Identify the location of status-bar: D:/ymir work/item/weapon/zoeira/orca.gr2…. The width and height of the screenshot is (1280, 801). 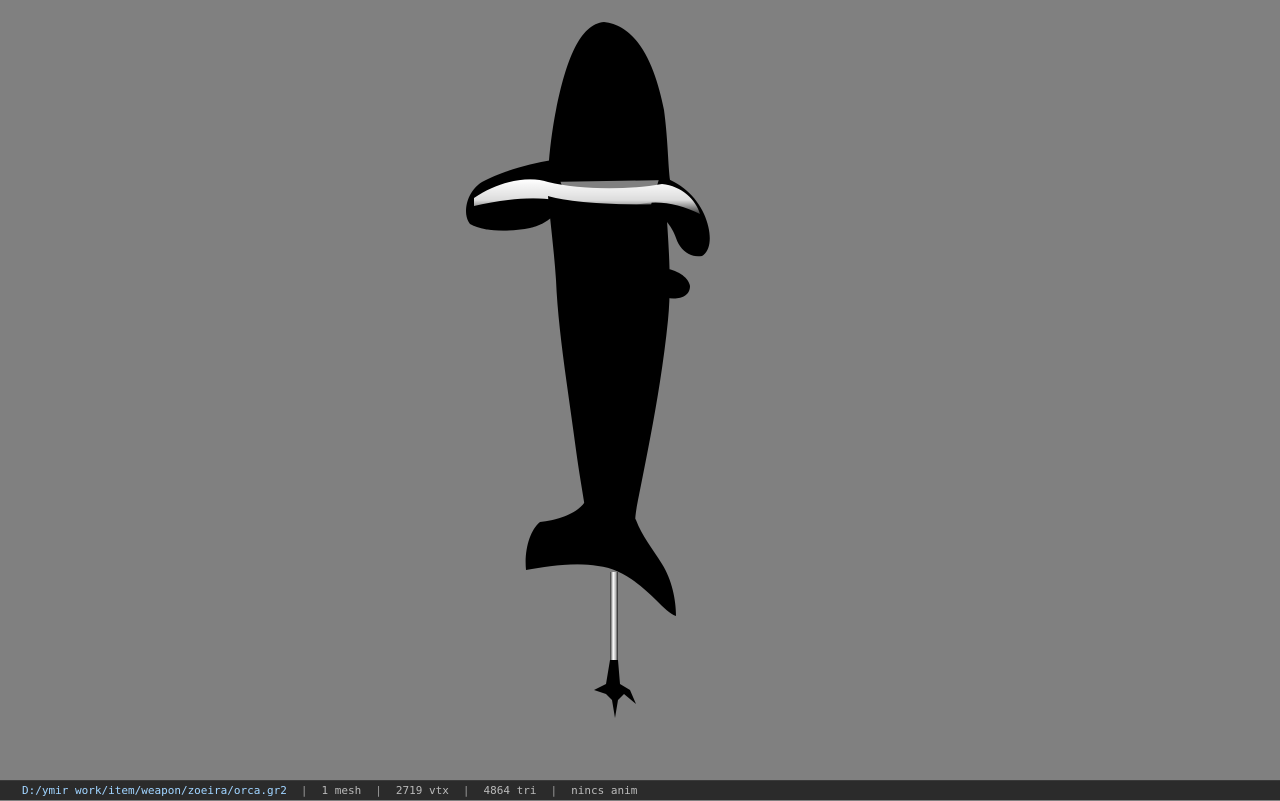
(640, 790).